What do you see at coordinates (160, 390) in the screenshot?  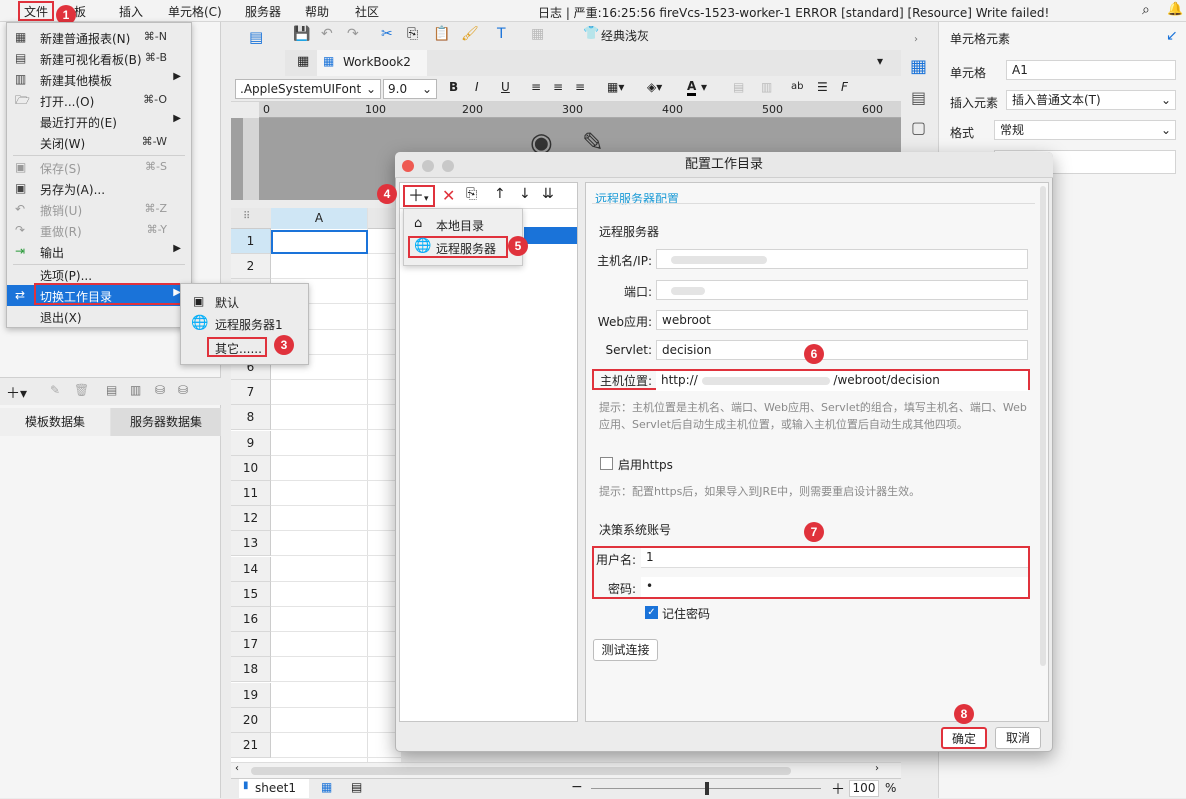 I see `db-icon: ⛁` at bounding box center [160, 390].